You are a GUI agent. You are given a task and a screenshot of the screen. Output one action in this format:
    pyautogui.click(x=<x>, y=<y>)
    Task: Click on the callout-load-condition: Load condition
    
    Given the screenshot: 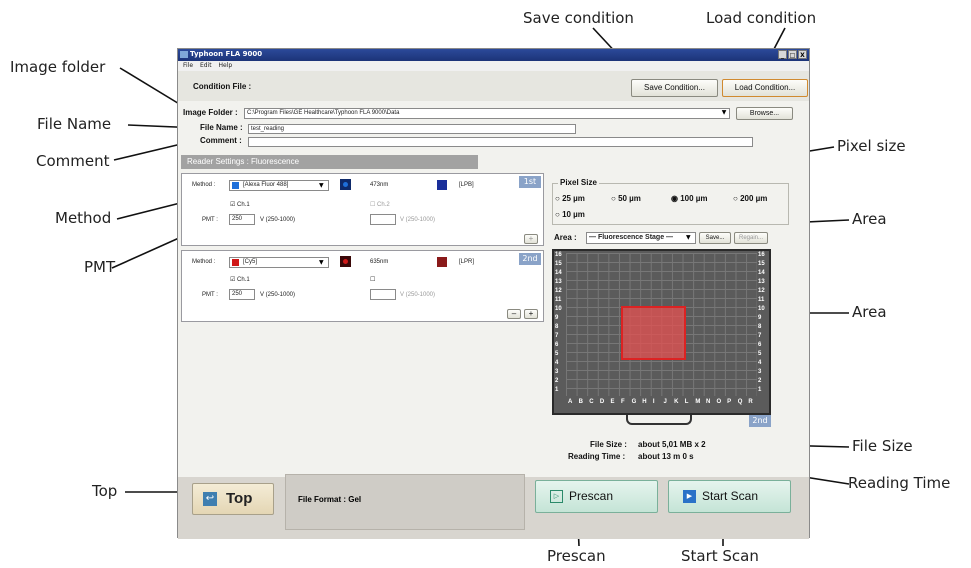 What is the action you would take?
    pyautogui.click(x=761, y=18)
    